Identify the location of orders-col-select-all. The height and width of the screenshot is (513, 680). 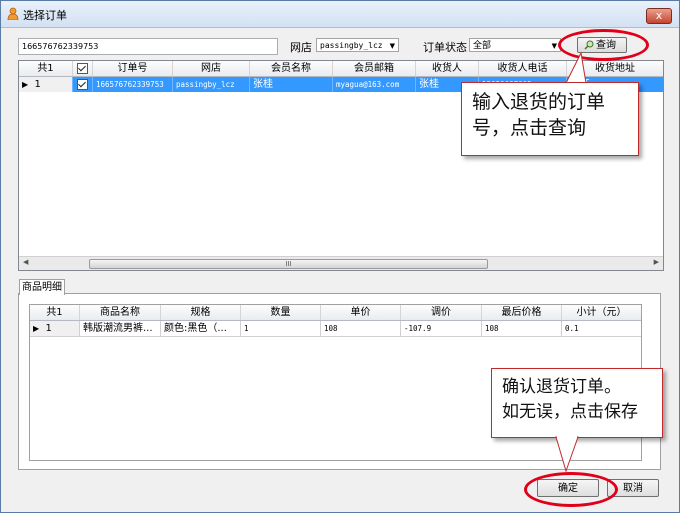
(83, 68).